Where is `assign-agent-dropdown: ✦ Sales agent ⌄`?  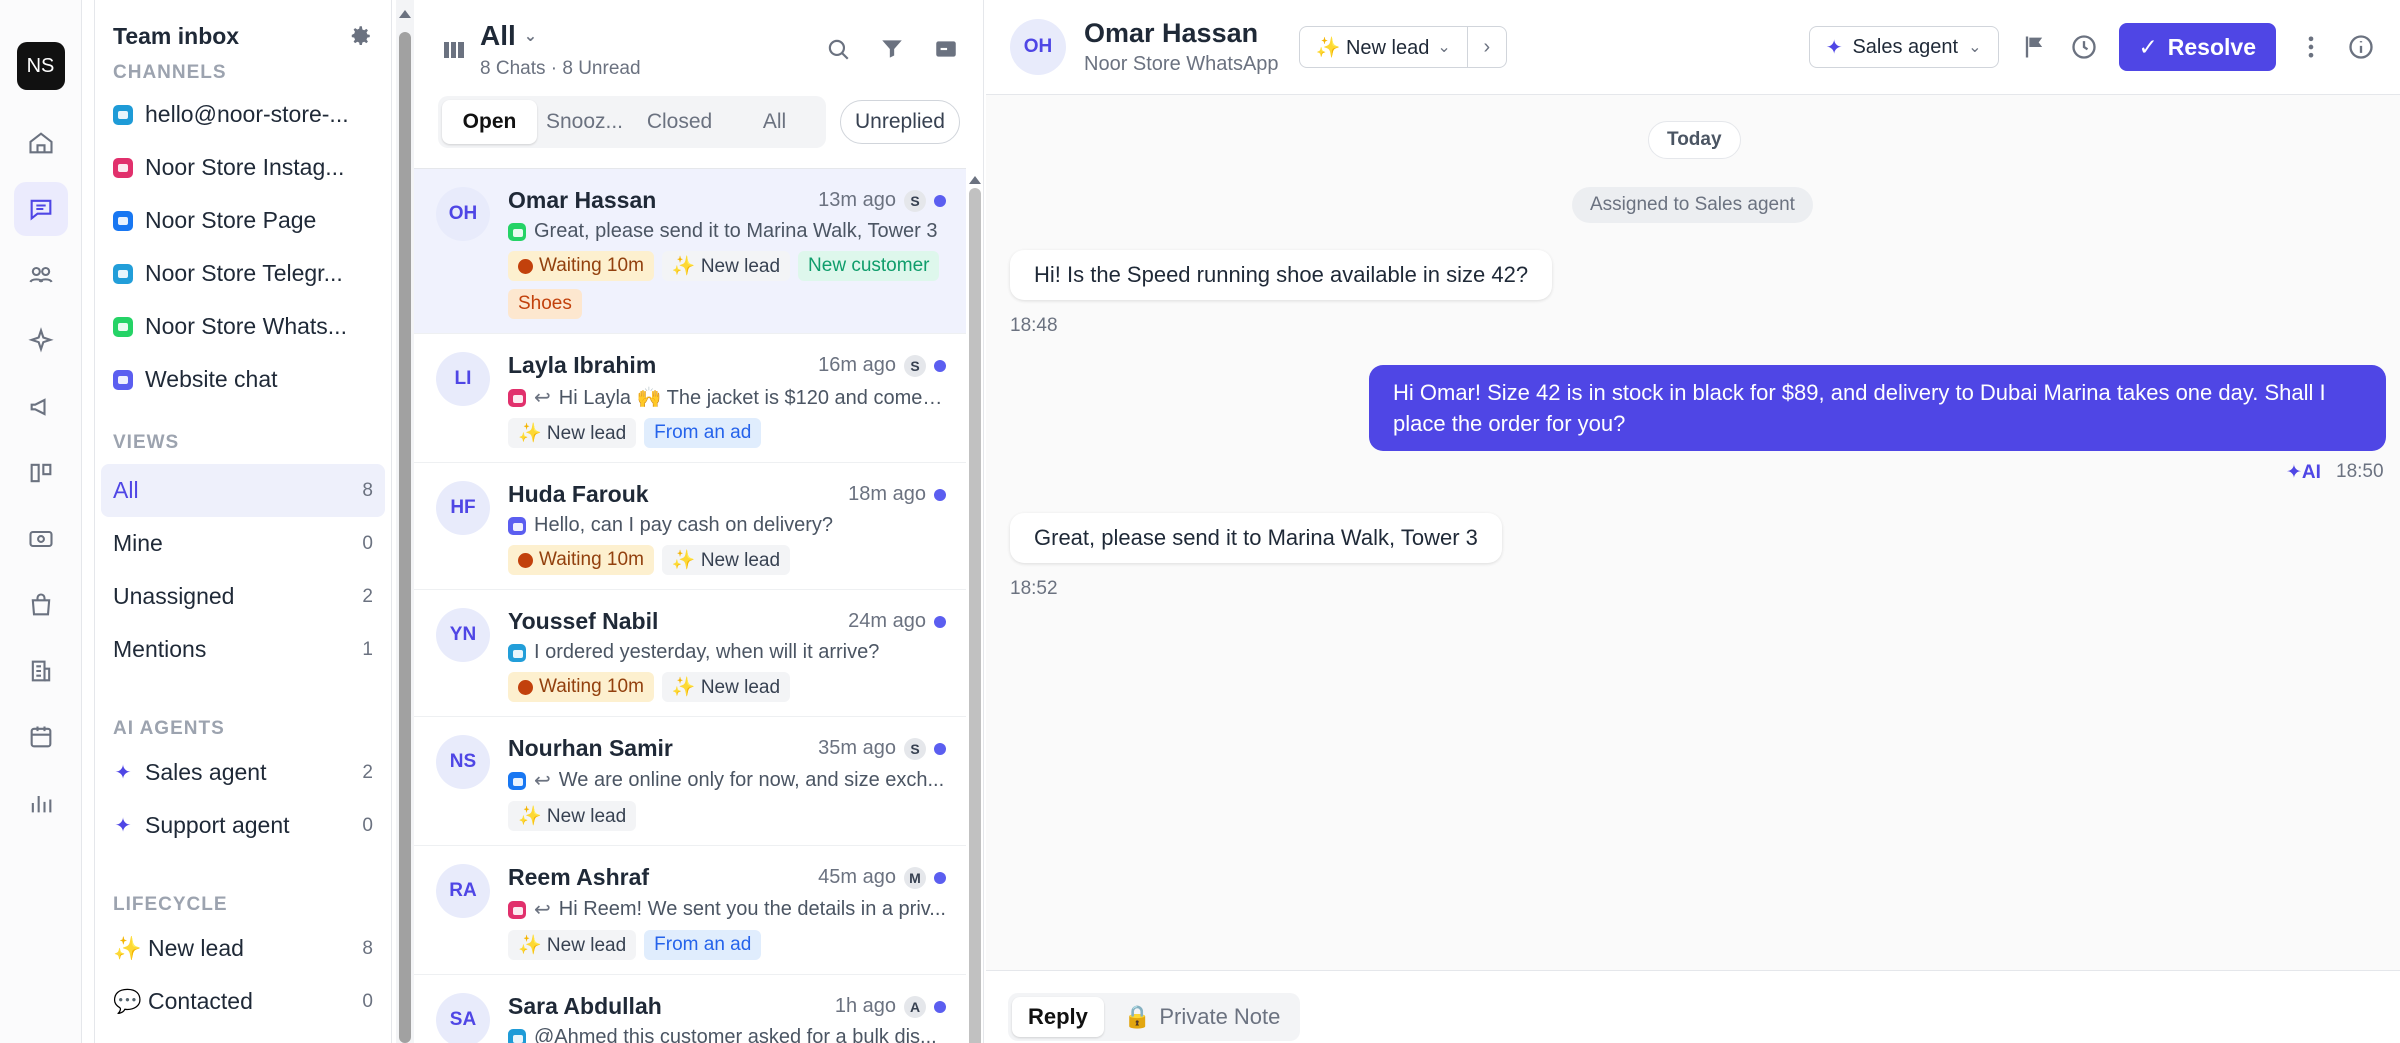 assign-agent-dropdown: ✦ Sales agent ⌄ is located at coordinates (1903, 47).